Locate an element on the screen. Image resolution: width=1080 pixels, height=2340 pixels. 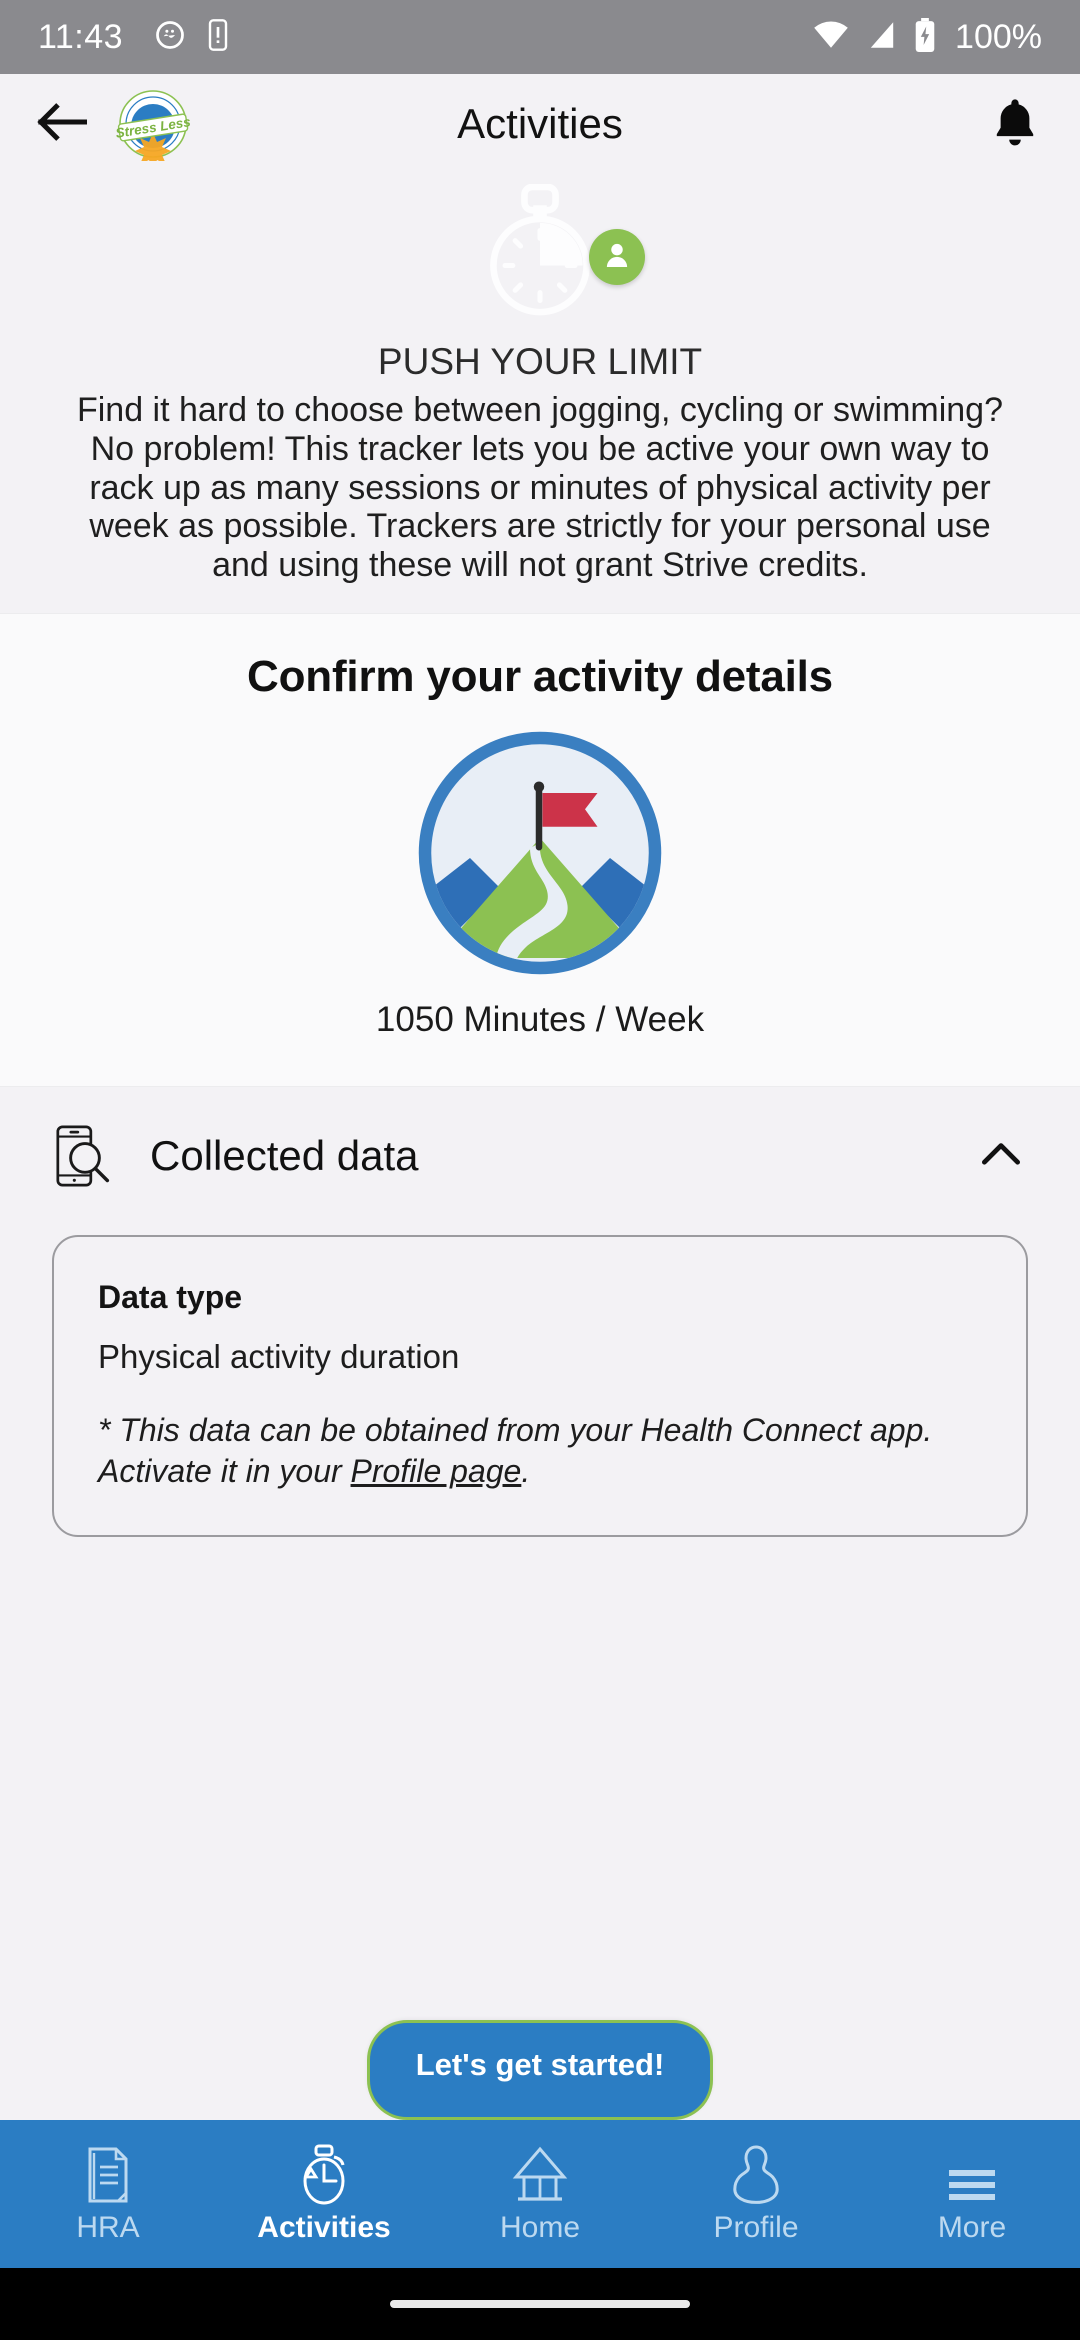
bell-icon is located at coordinates (1015, 124).